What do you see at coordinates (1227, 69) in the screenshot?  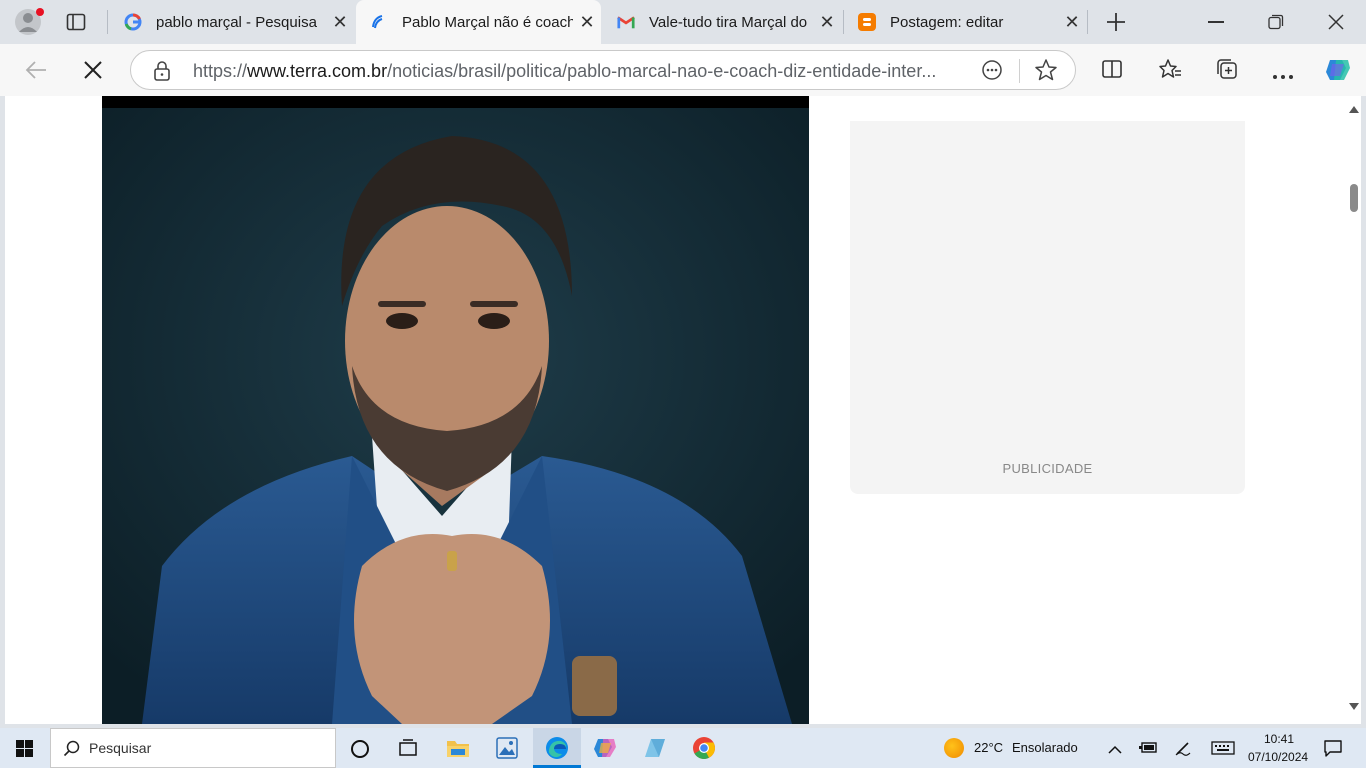 I see `collections-icon` at bounding box center [1227, 69].